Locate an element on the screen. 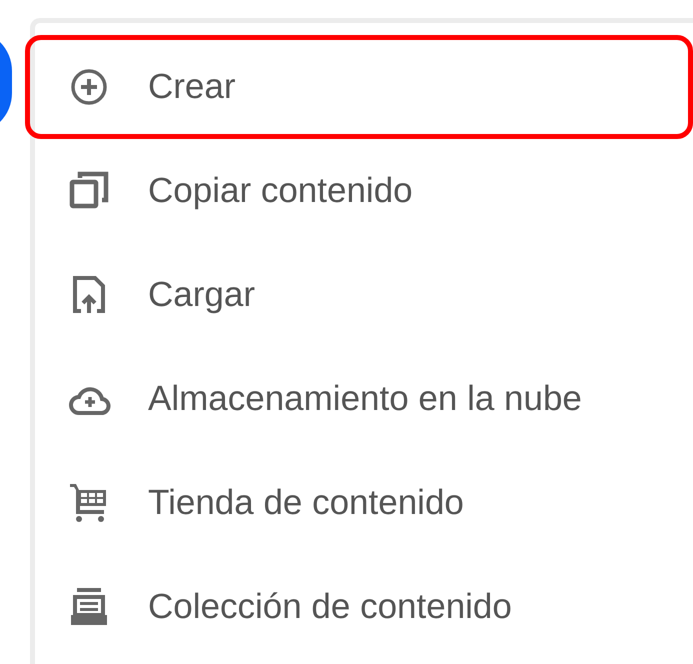  menu-item: Almacenamiento en la nube is located at coordinates (364, 399).